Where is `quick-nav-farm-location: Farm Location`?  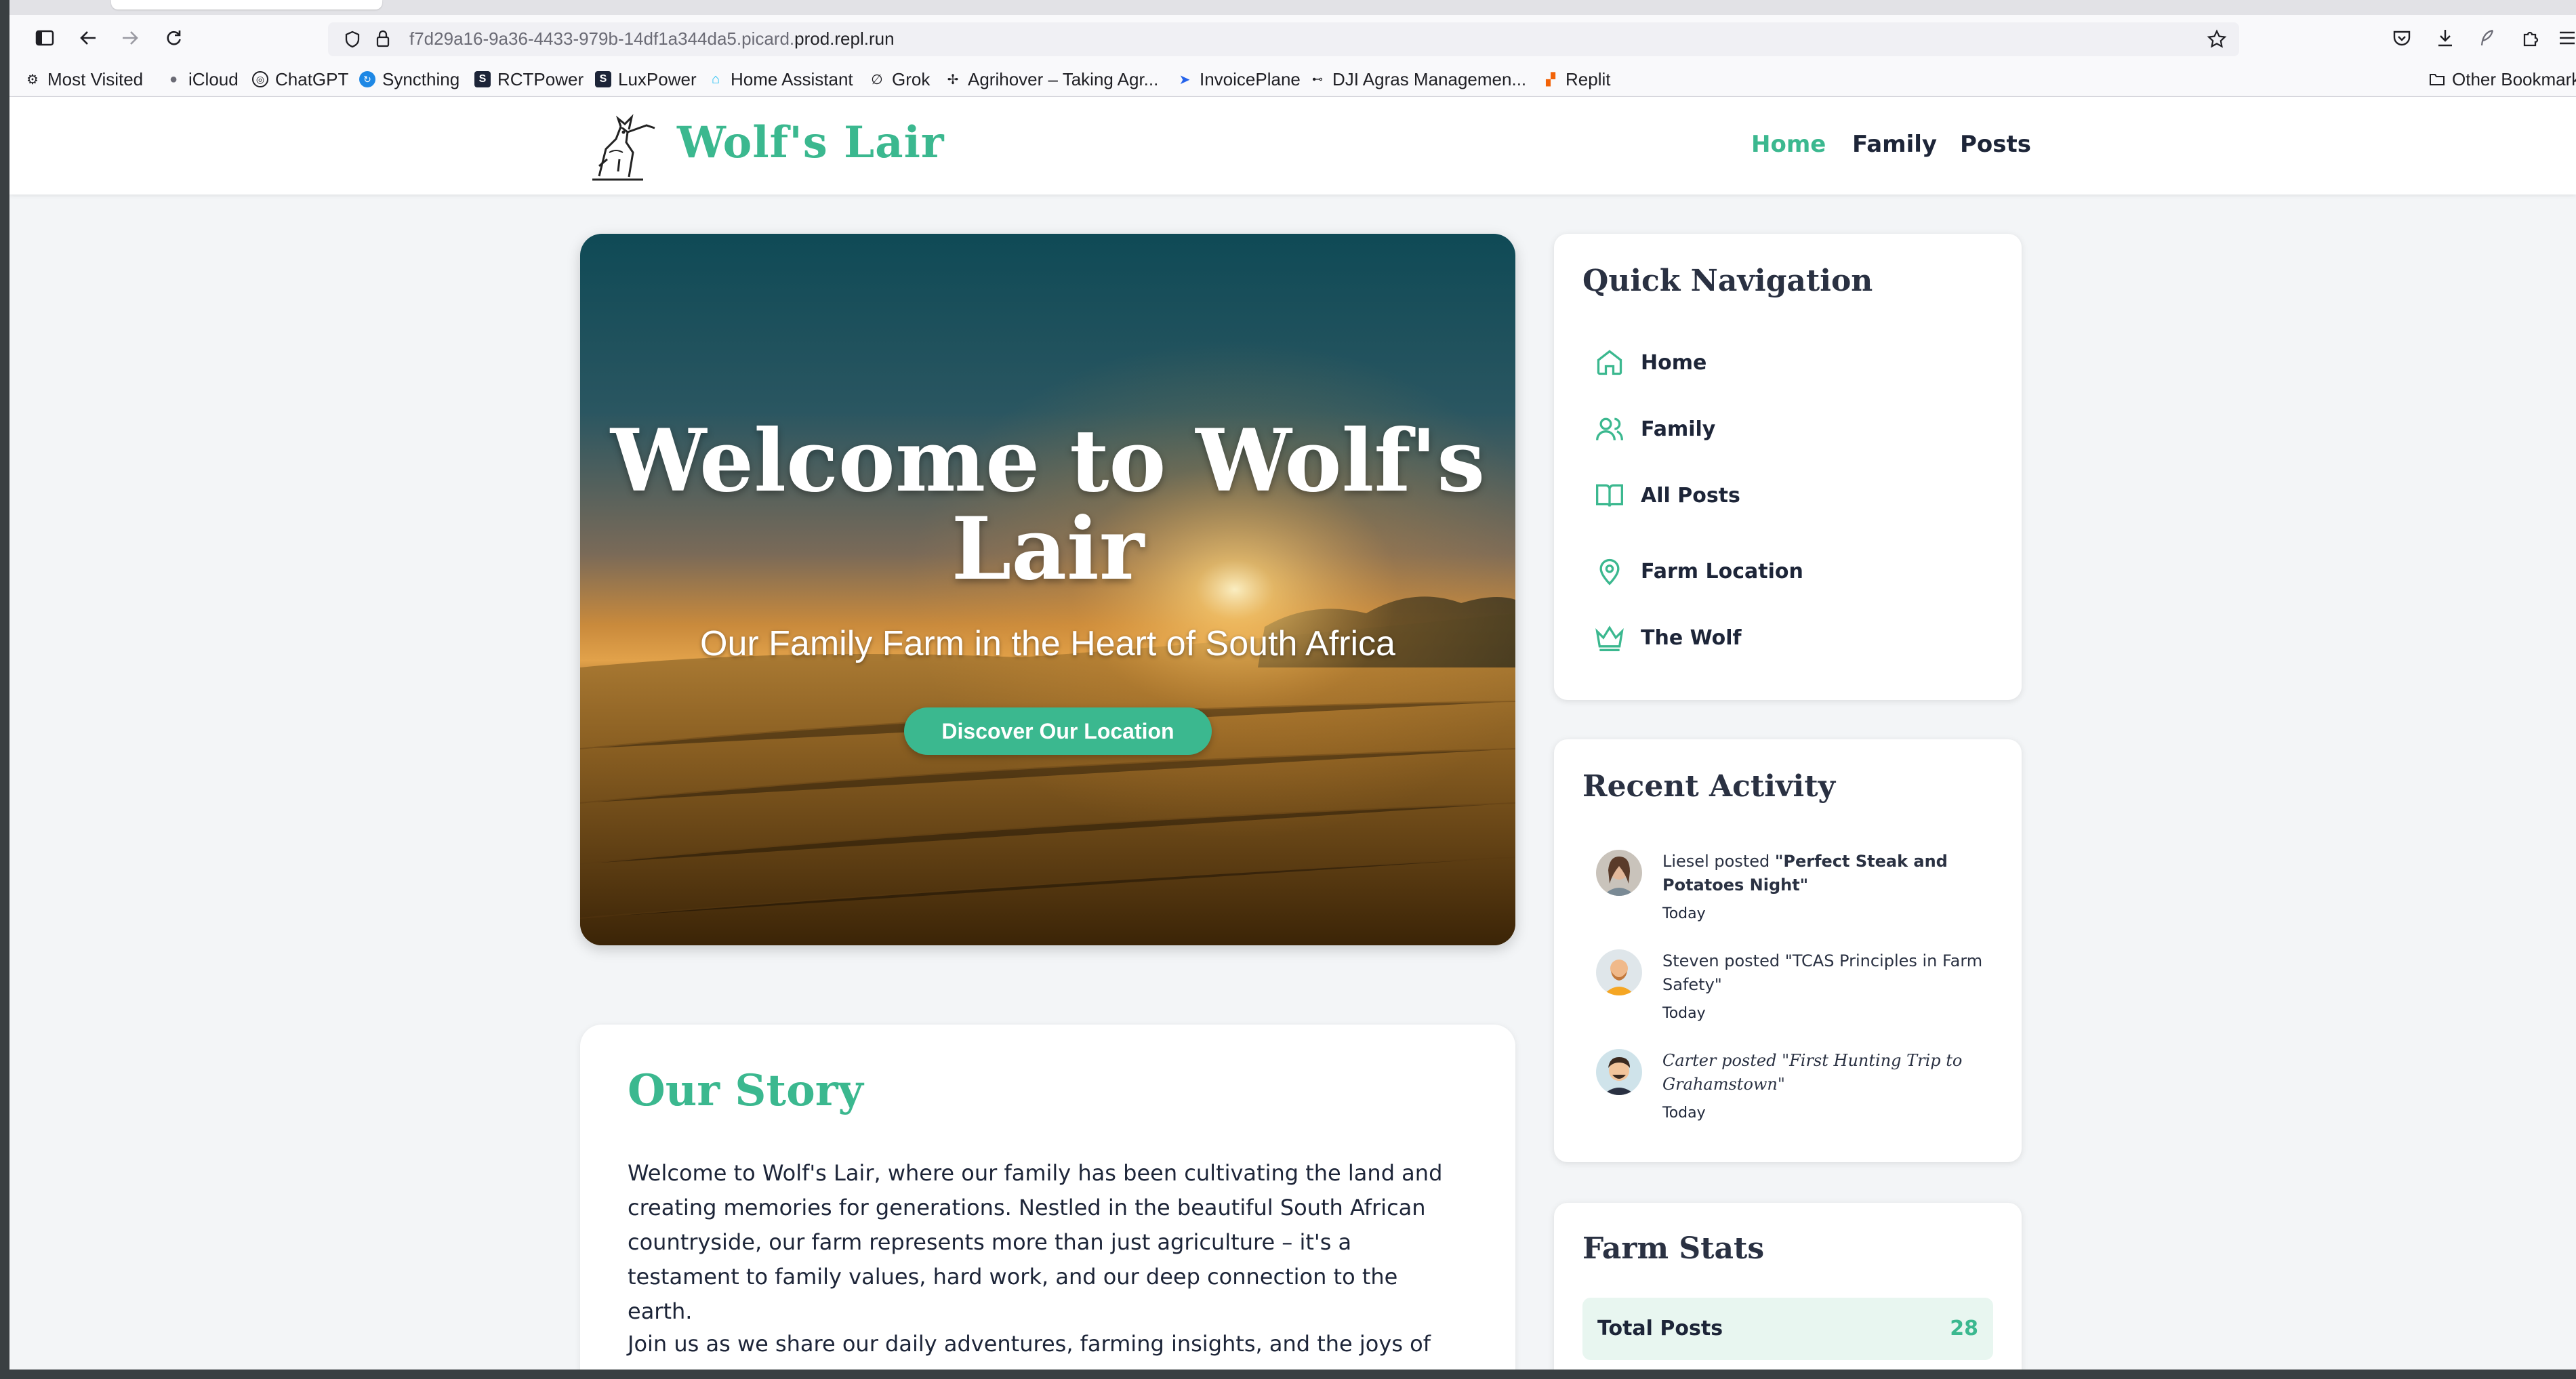 quick-nav-farm-location: Farm Location is located at coordinates (1699, 572).